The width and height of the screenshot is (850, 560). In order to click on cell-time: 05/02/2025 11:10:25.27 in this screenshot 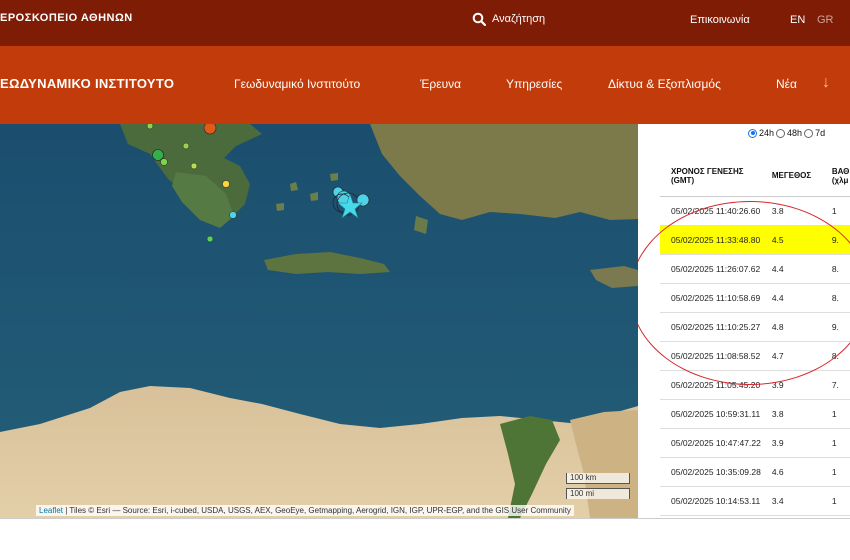, I will do `click(710, 327)`.